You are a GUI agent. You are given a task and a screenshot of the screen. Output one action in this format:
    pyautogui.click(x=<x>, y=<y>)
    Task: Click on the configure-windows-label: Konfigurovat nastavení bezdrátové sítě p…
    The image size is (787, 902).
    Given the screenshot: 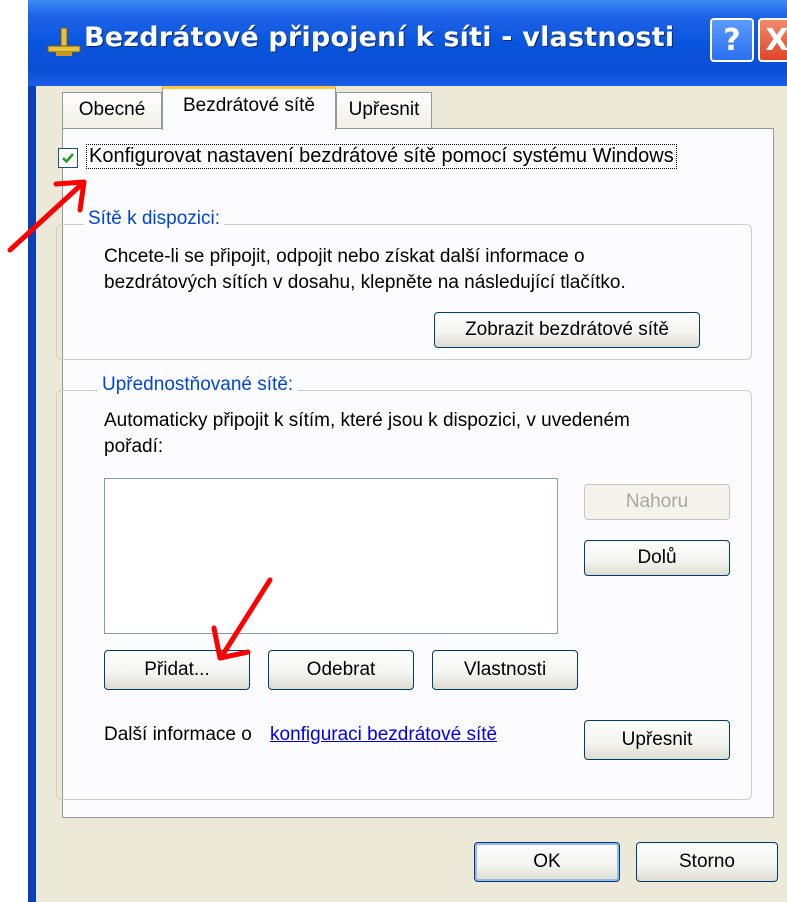 What is the action you would take?
    pyautogui.click(x=381, y=156)
    